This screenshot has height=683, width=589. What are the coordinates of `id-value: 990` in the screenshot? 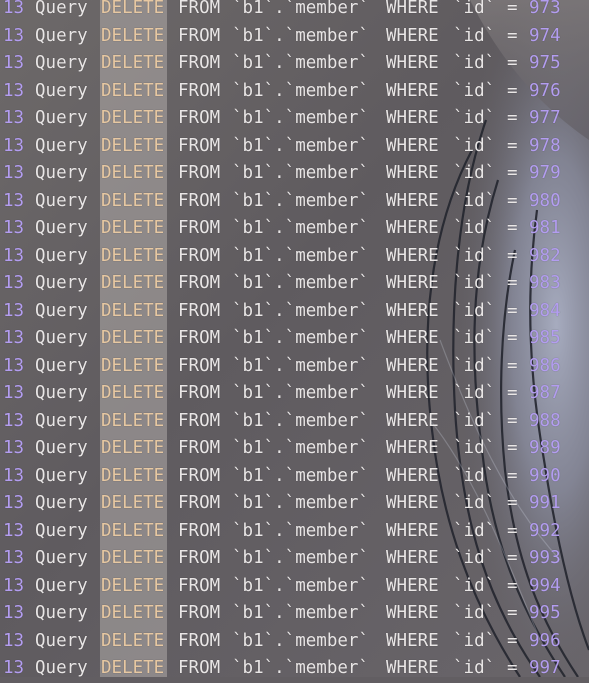 It's located at (545, 475).